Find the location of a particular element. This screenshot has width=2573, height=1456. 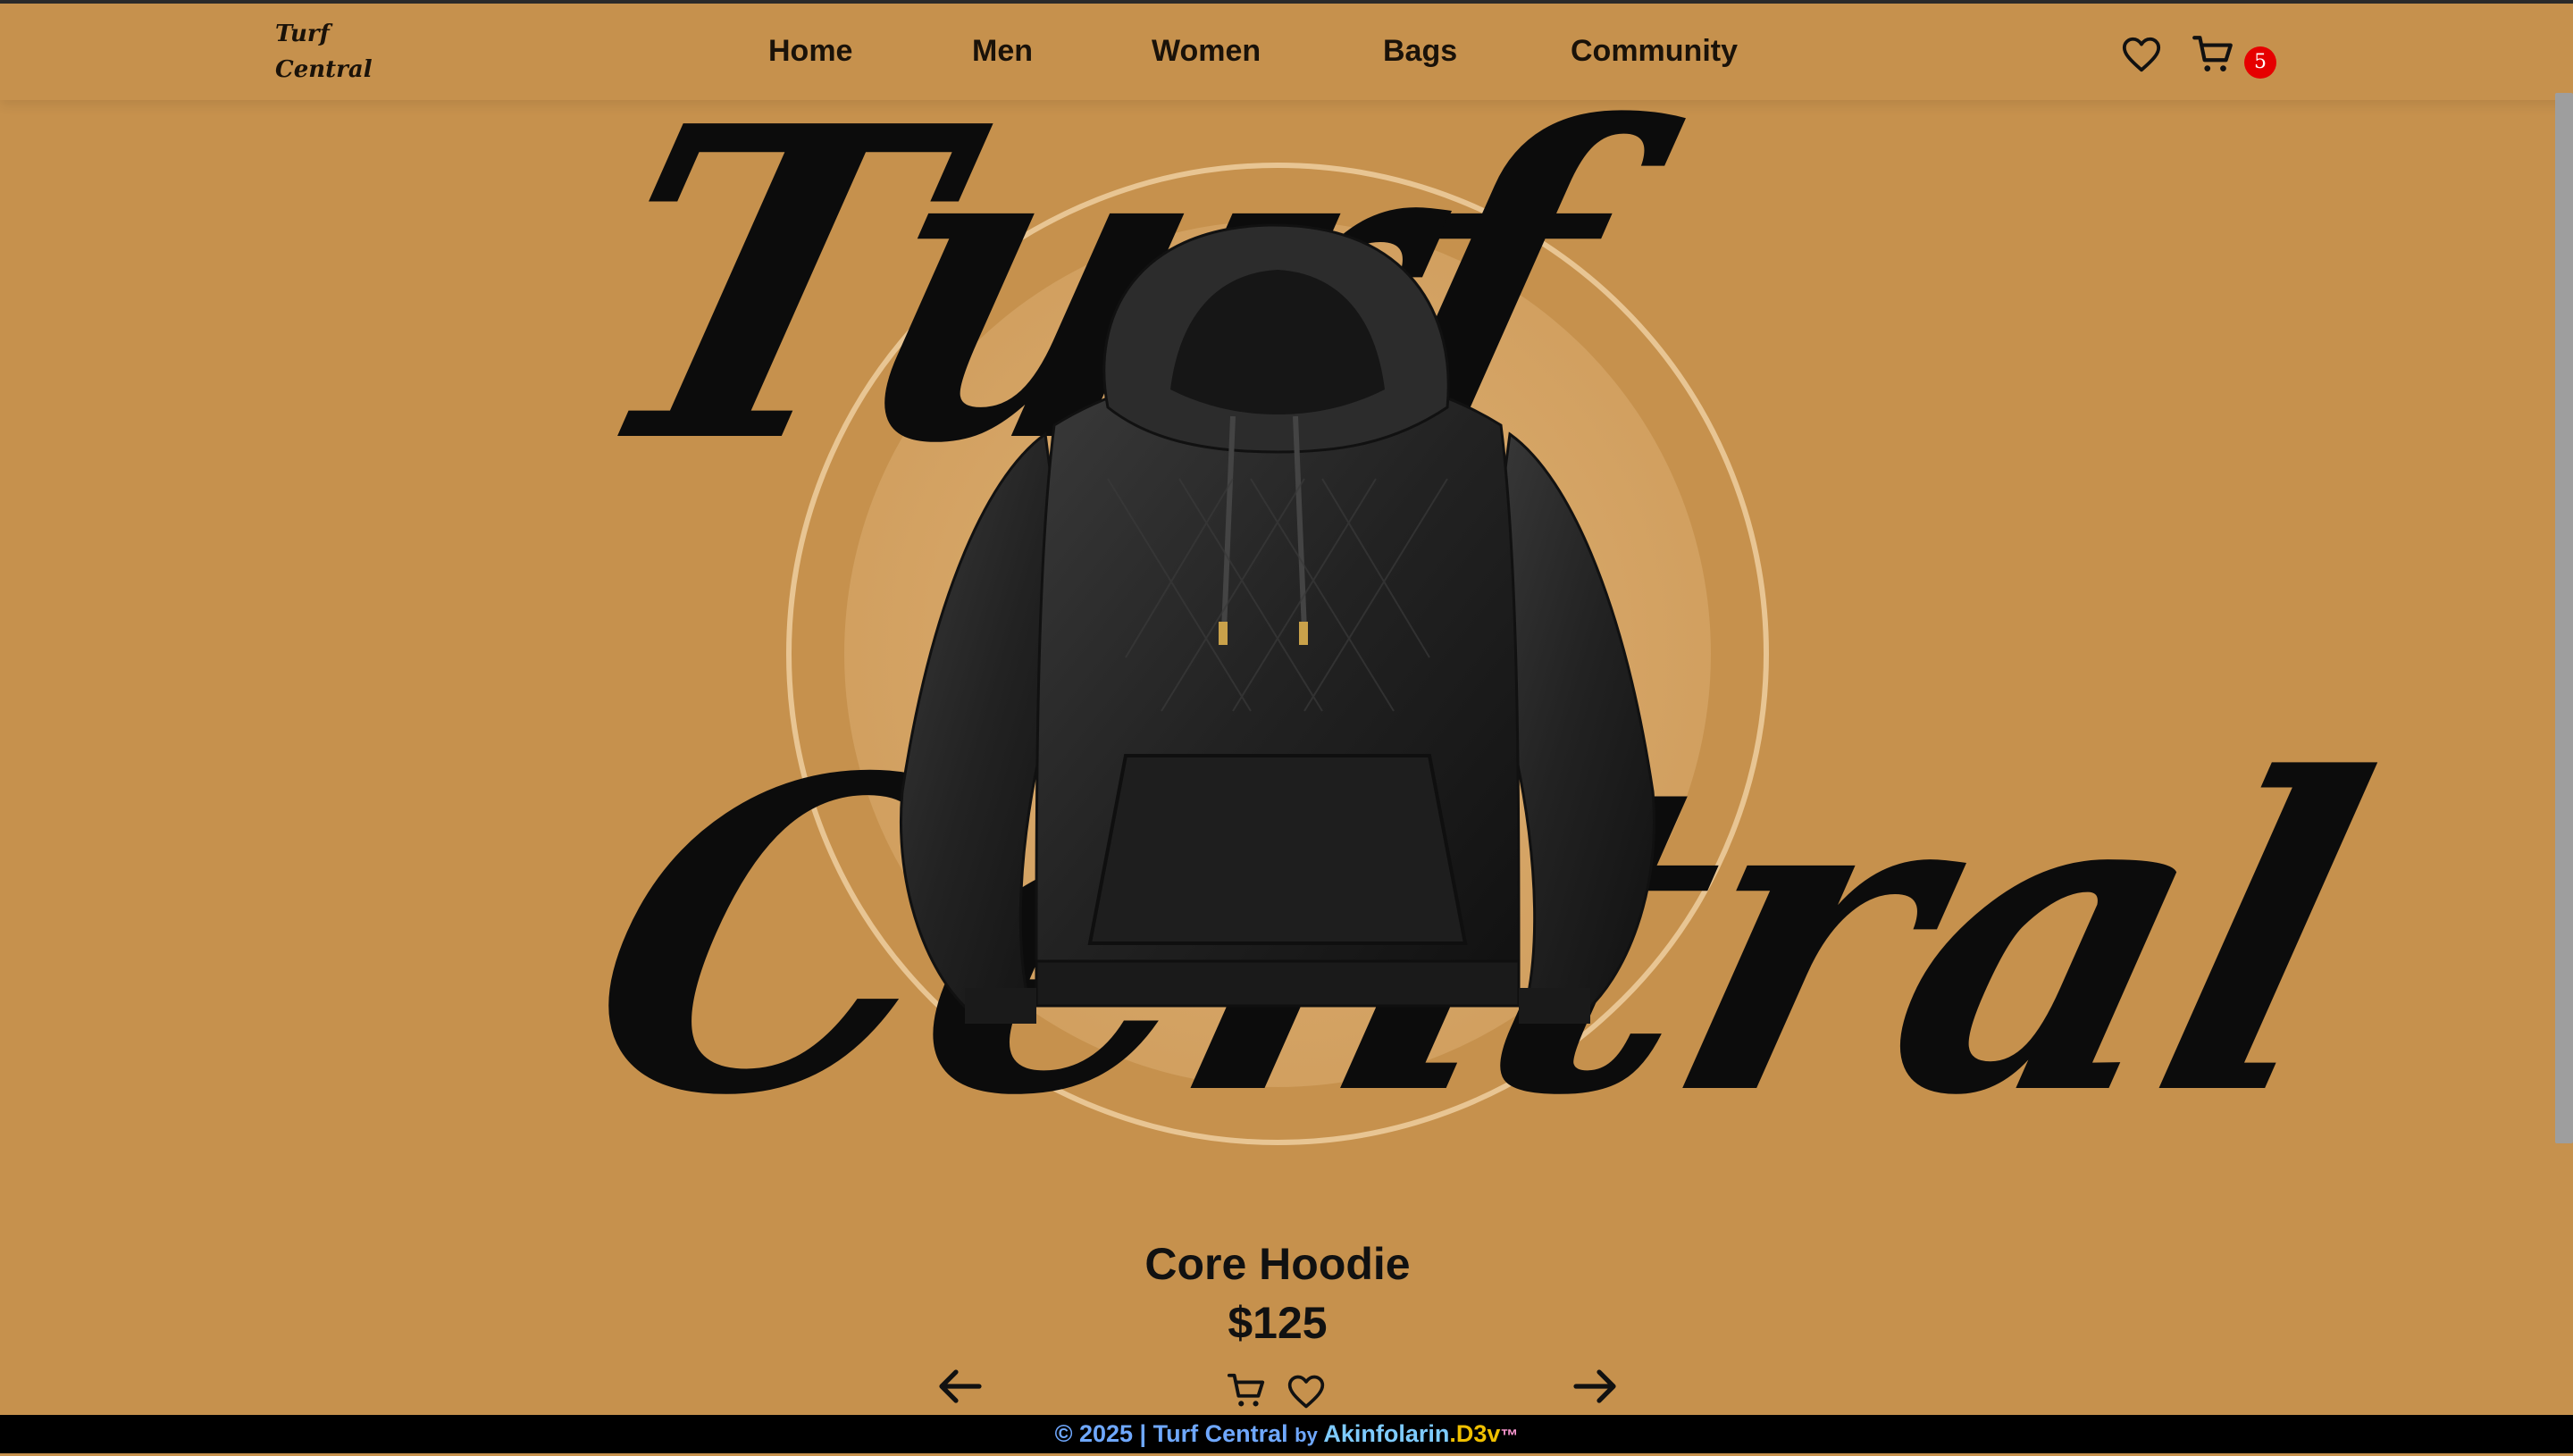

add-to-cart-icon is located at coordinates (1246, 1390).